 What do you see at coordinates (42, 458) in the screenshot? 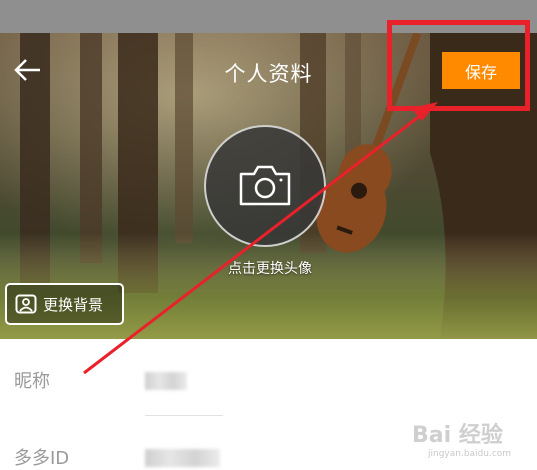
I see `duoduo-id-label: 多多ID` at bounding box center [42, 458].